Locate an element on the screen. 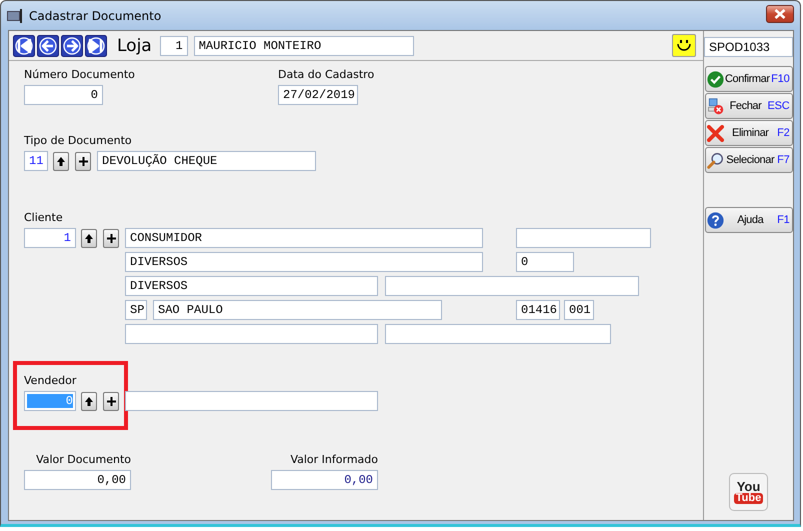  action-button: Eliminar F2 is located at coordinates (748, 133).